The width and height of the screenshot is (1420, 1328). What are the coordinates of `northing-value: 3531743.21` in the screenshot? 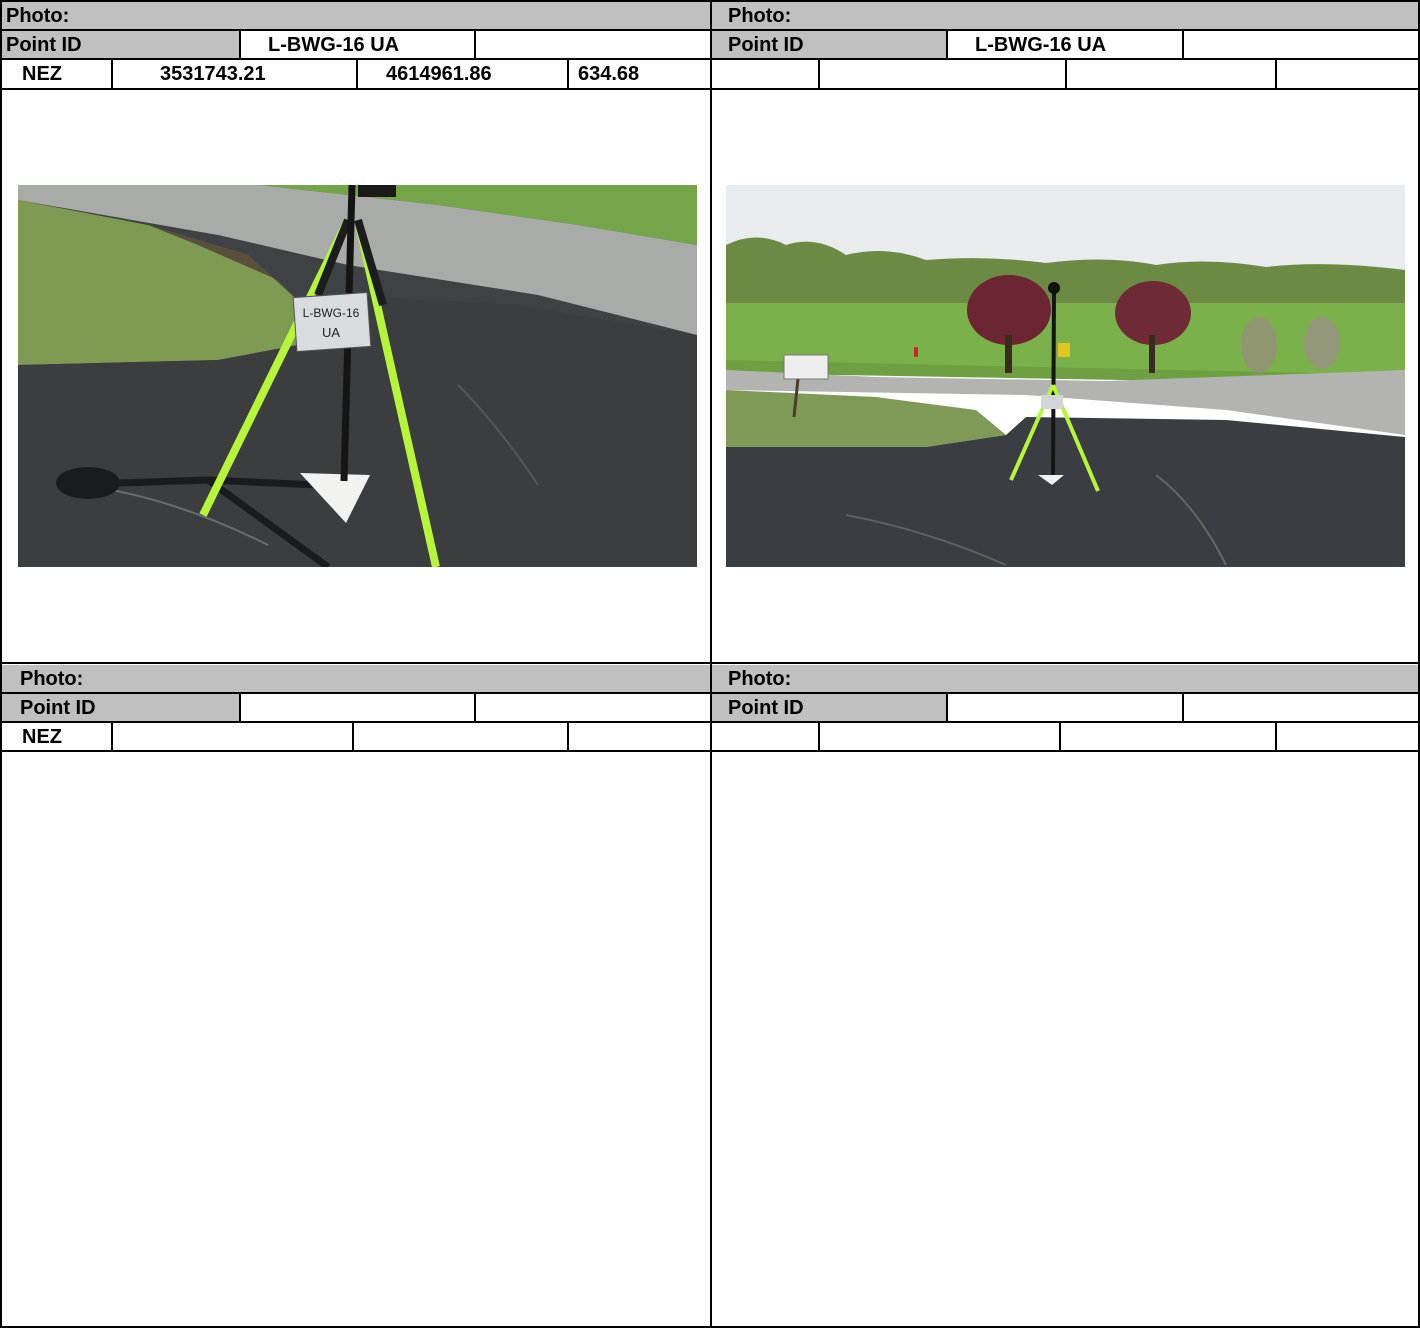 It's located at (213, 74).